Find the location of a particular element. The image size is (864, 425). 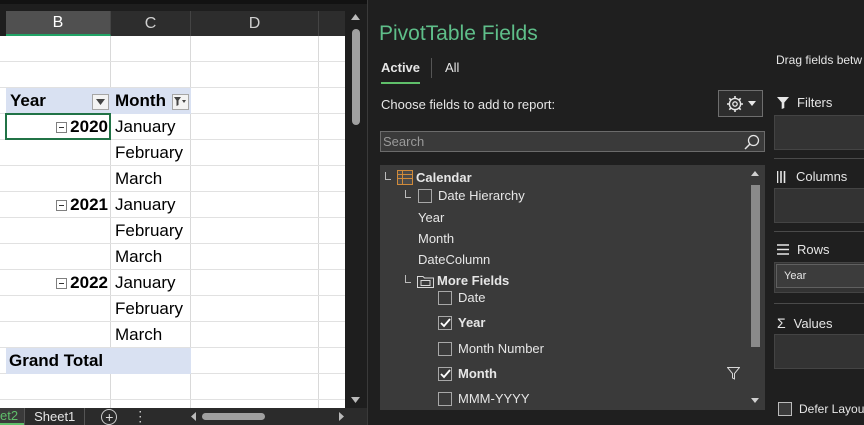

grand-total-label: Grand Total is located at coordinates (56, 360).